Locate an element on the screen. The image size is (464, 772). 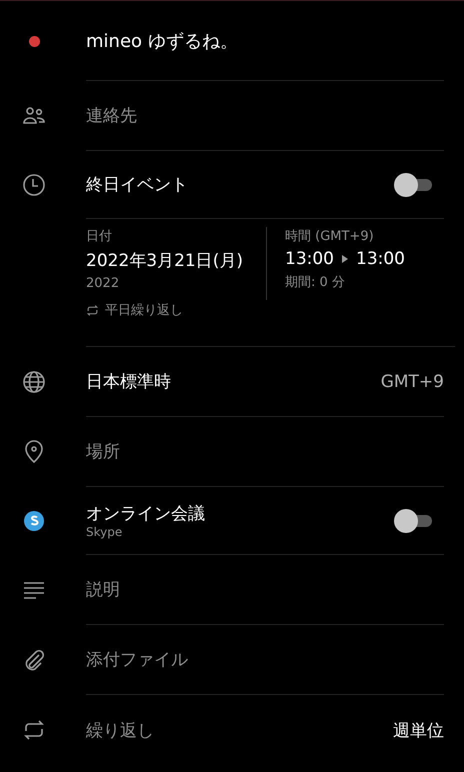
input-field: 連絡先 is located at coordinates (265, 116).